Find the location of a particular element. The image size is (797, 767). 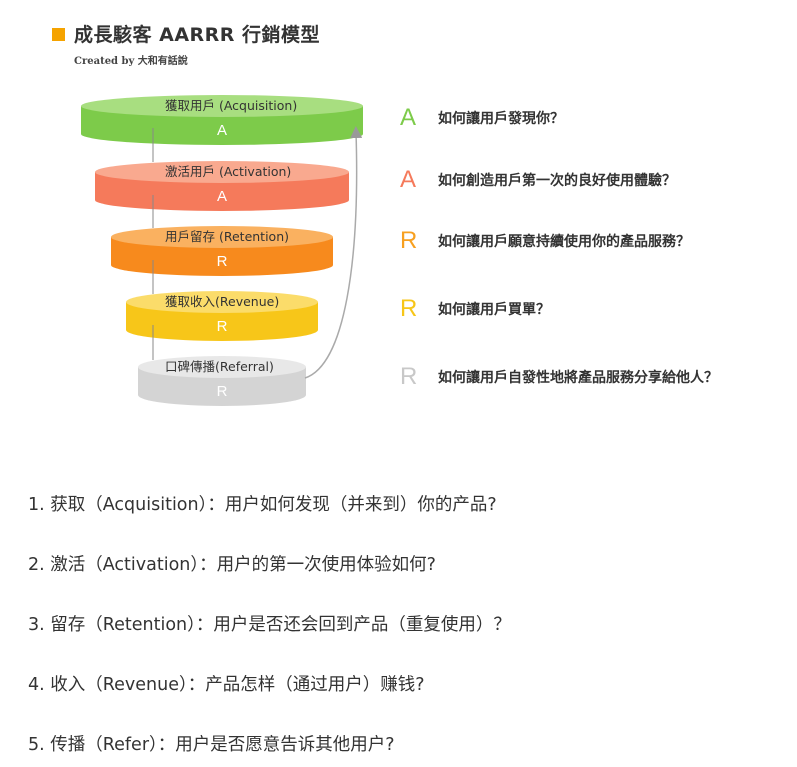

funnel-layer: 激活用戶 (Activation) A is located at coordinates (222, 186).